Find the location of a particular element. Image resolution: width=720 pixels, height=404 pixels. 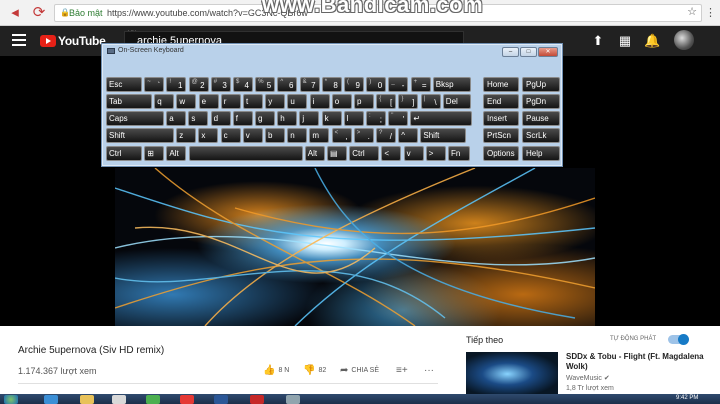

key-n: n is located at coordinates (297, 135).